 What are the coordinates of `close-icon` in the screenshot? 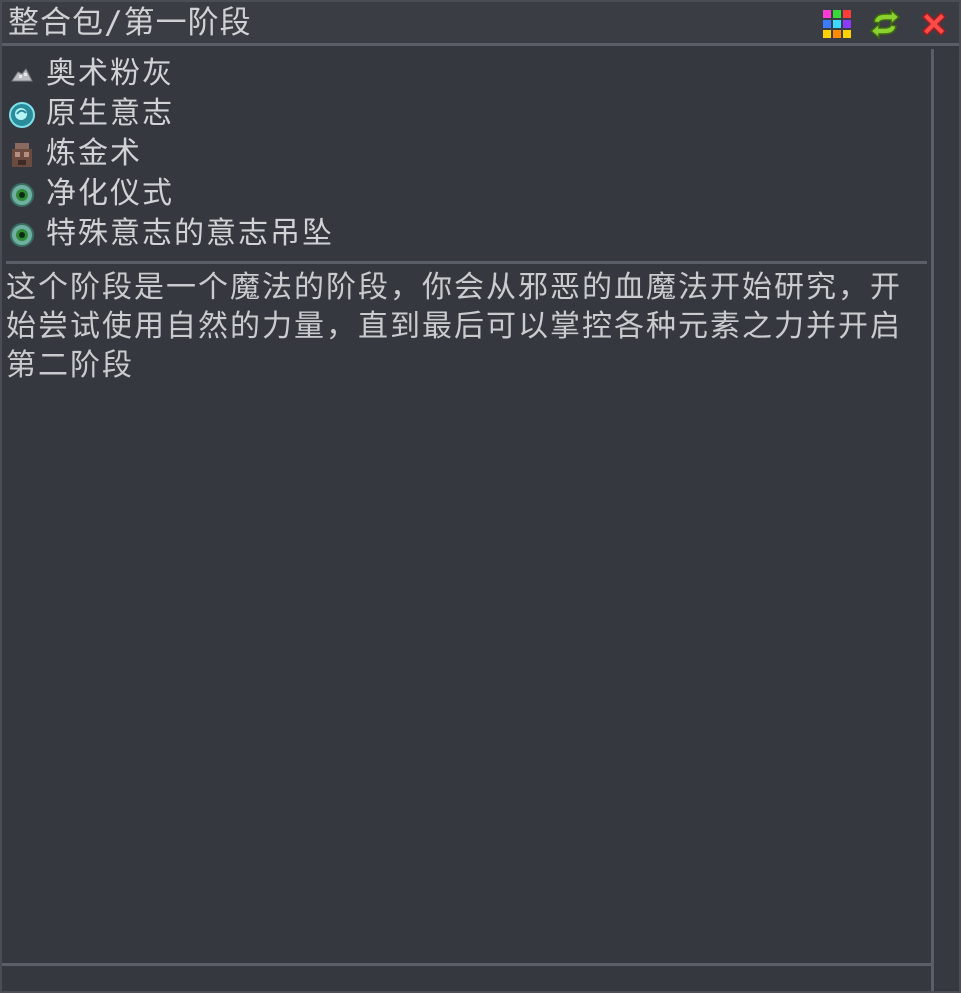 It's located at (934, 24).